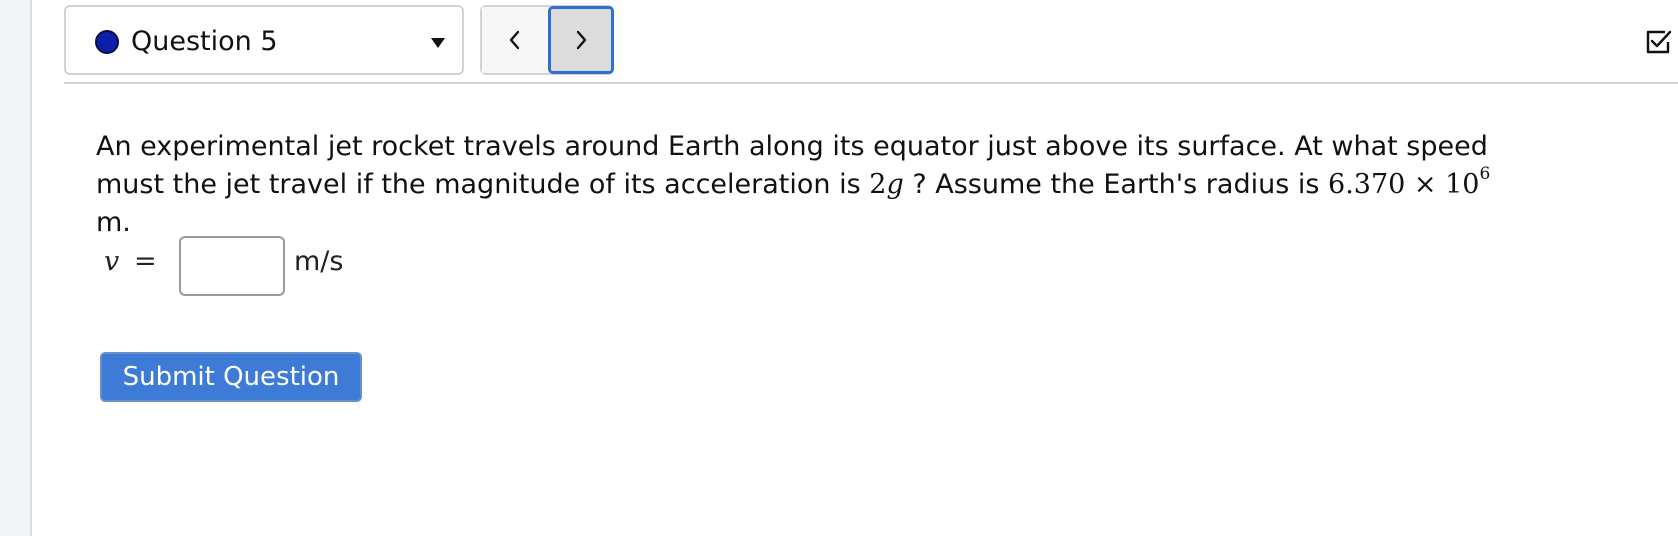 The width and height of the screenshot is (1678, 536). I want to click on submit-question-button: Submit Question, so click(231, 377).